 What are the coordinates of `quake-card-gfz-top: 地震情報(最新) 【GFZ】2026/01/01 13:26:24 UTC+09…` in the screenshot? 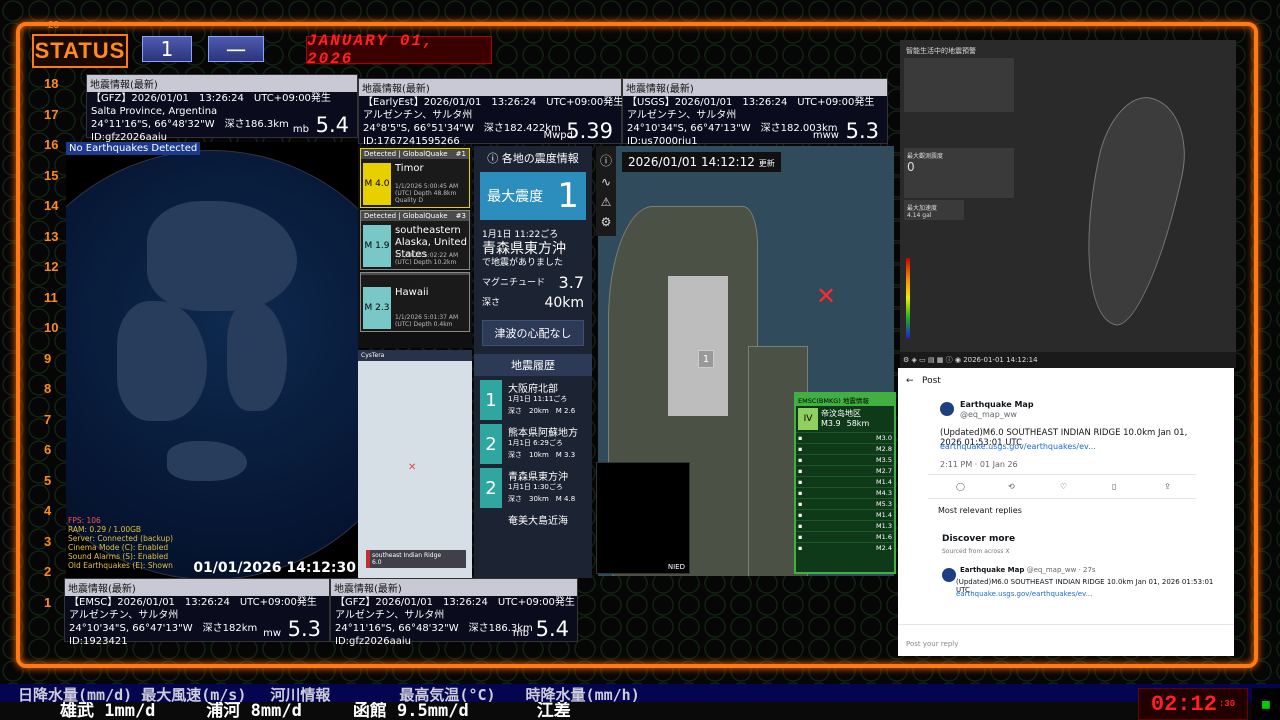 It's located at (222, 108).